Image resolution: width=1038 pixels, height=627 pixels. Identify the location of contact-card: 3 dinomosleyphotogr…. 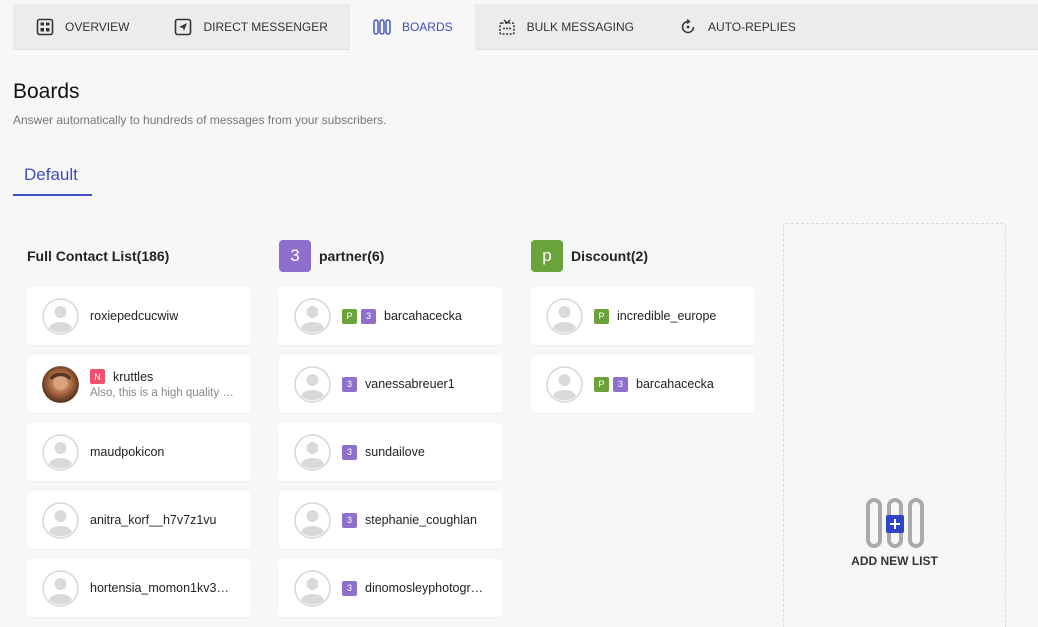
(390, 588).